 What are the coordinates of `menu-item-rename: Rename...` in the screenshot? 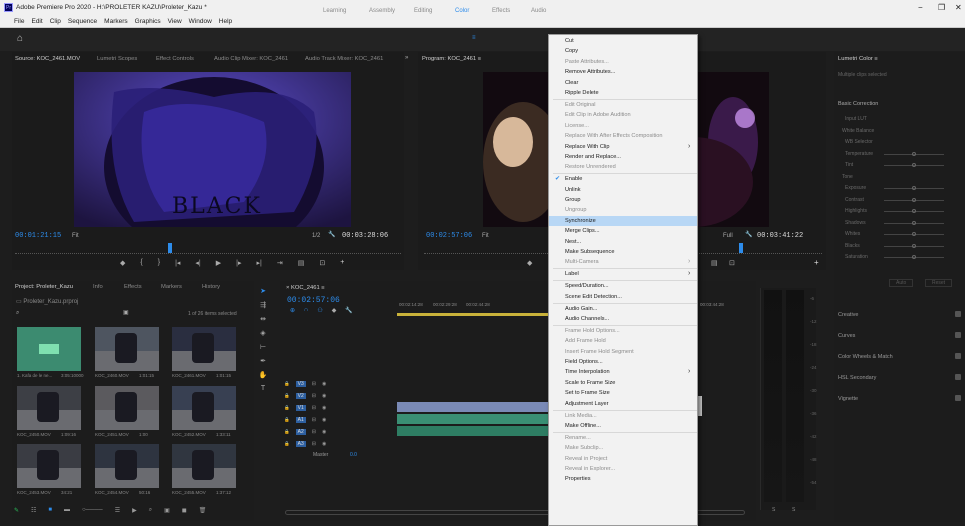 It's located at (578, 438).